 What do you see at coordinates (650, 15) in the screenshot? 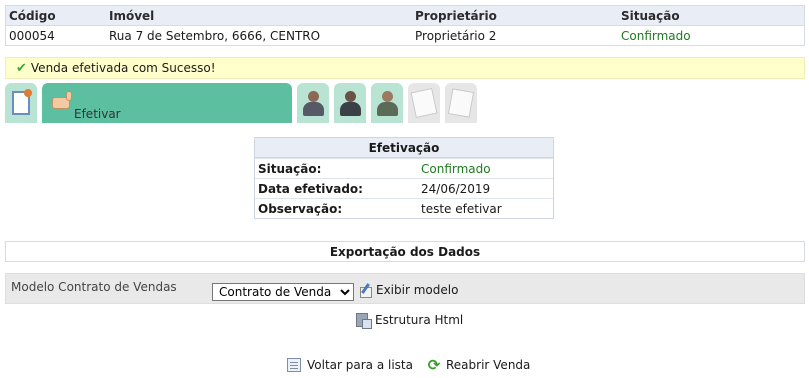
I see `header-situacao: Situação` at bounding box center [650, 15].